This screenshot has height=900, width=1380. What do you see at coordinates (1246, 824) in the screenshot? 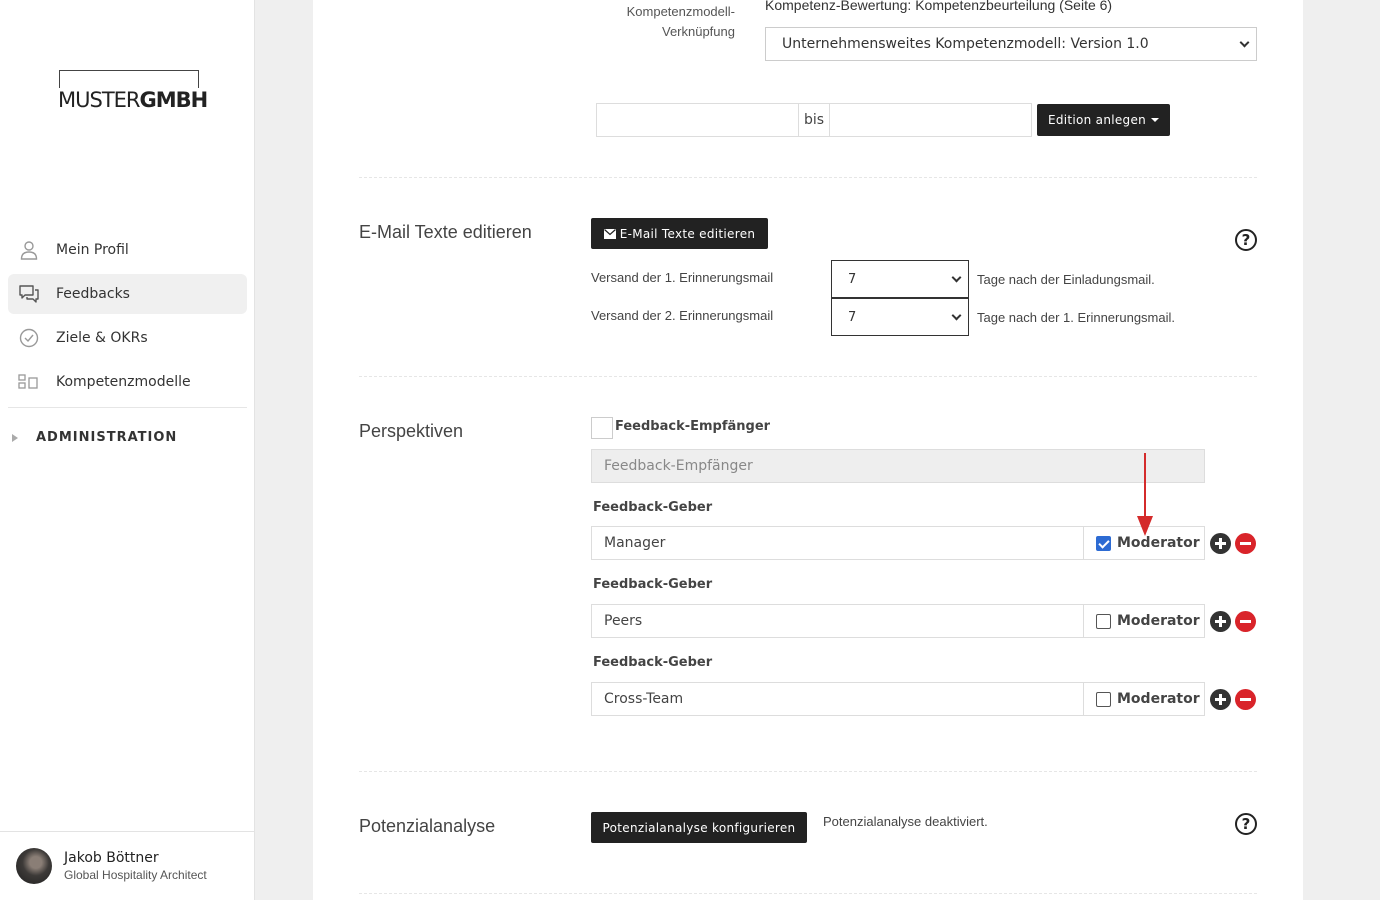
I see `potential-help-icon: ?` at bounding box center [1246, 824].